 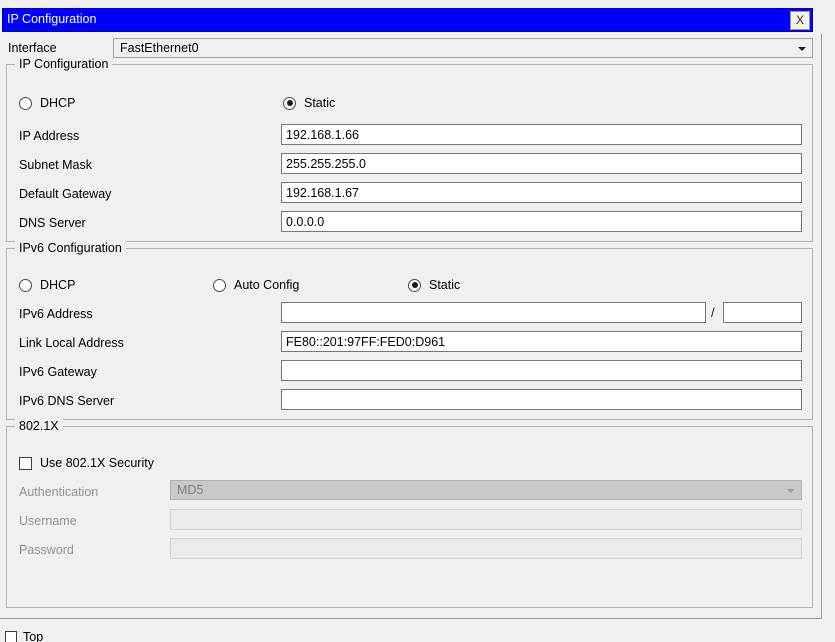 I want to click on ip-address-label: IP Address, so click(x=49, y=136).